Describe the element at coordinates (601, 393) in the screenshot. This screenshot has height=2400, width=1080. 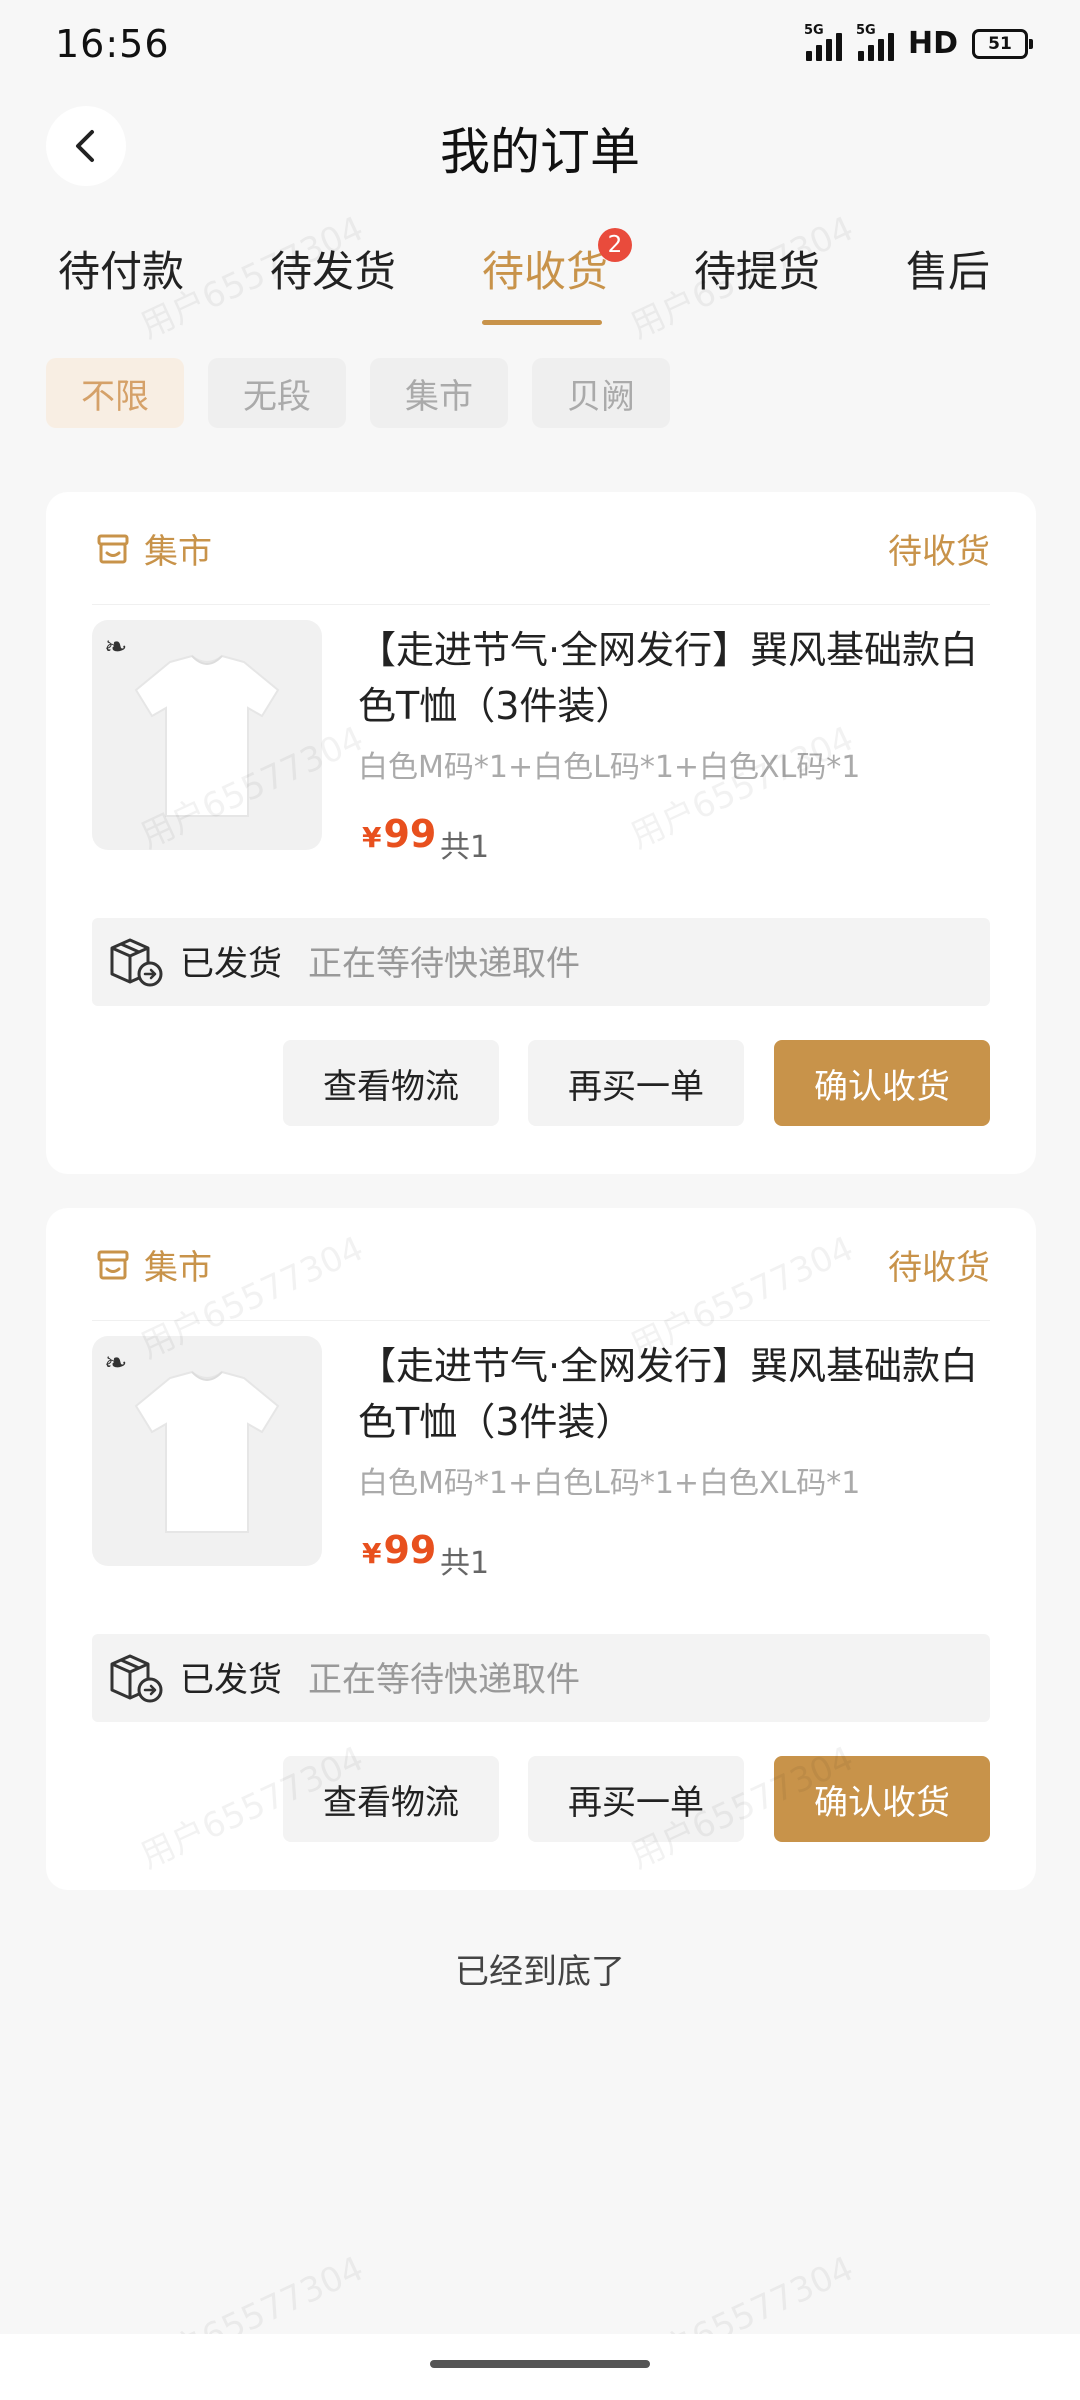
I see `filter-chip-beique: 贝阙` at that location.